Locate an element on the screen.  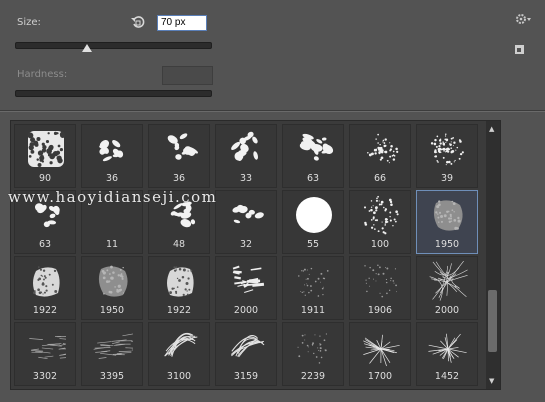
reset-arrow-icon is located at coordinates (138, 22).